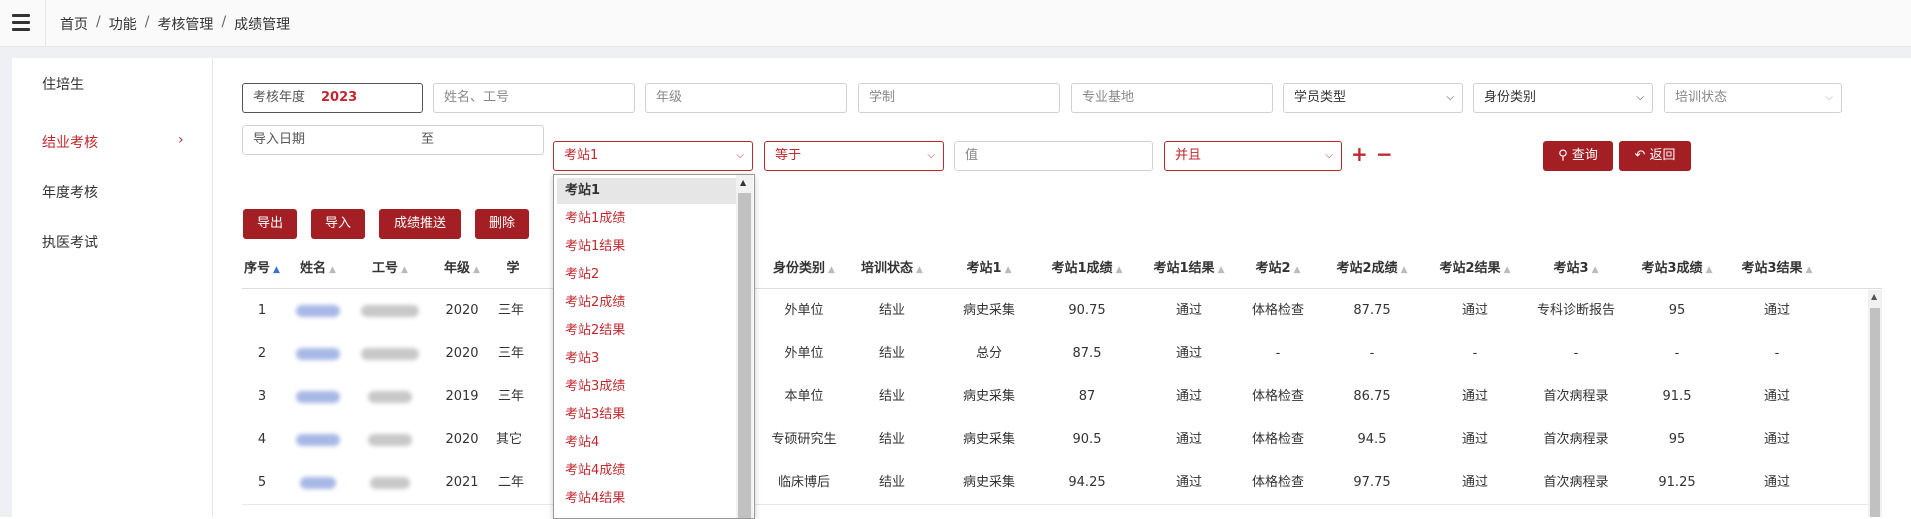 The width and height of the screenshot is (1911, 519). Describe the element at coordinates (892, 269) in the screenshot. I see `col-training-status: 培训状态 ▲` at that location.